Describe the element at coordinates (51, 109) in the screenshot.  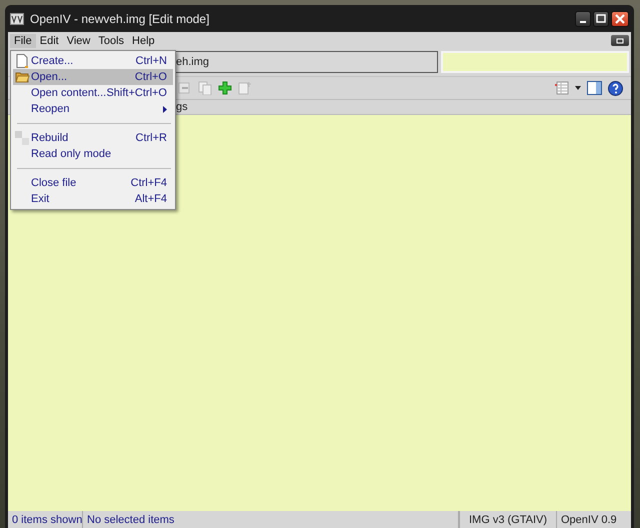
I see `menu-entry-label: Reopen` at that location.